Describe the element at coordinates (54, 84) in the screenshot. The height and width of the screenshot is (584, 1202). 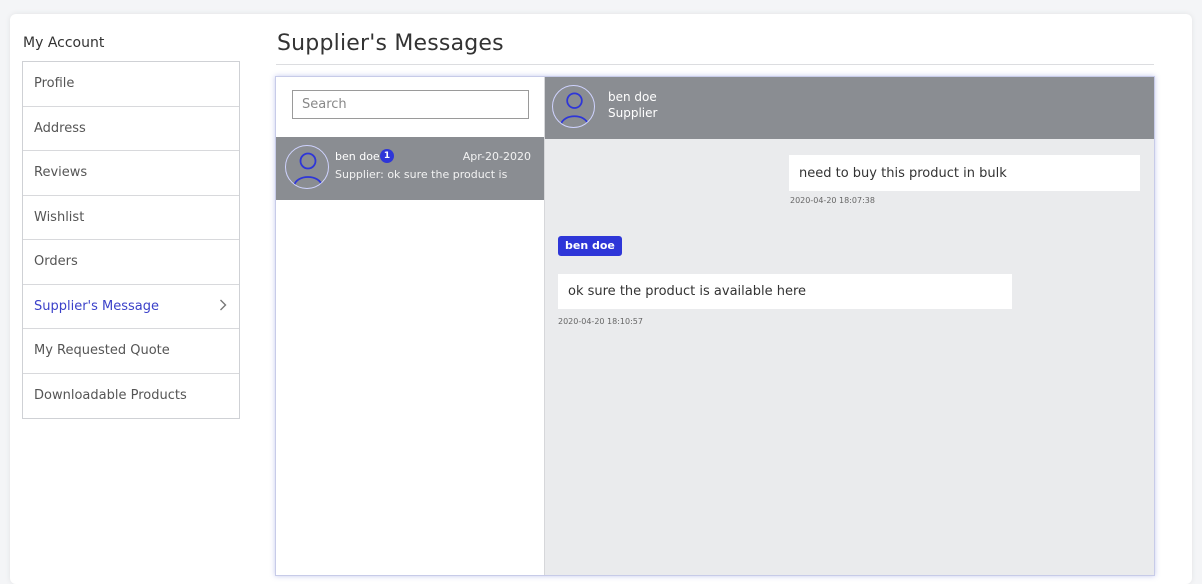
I see `menu-item-label: Profile` at that location.